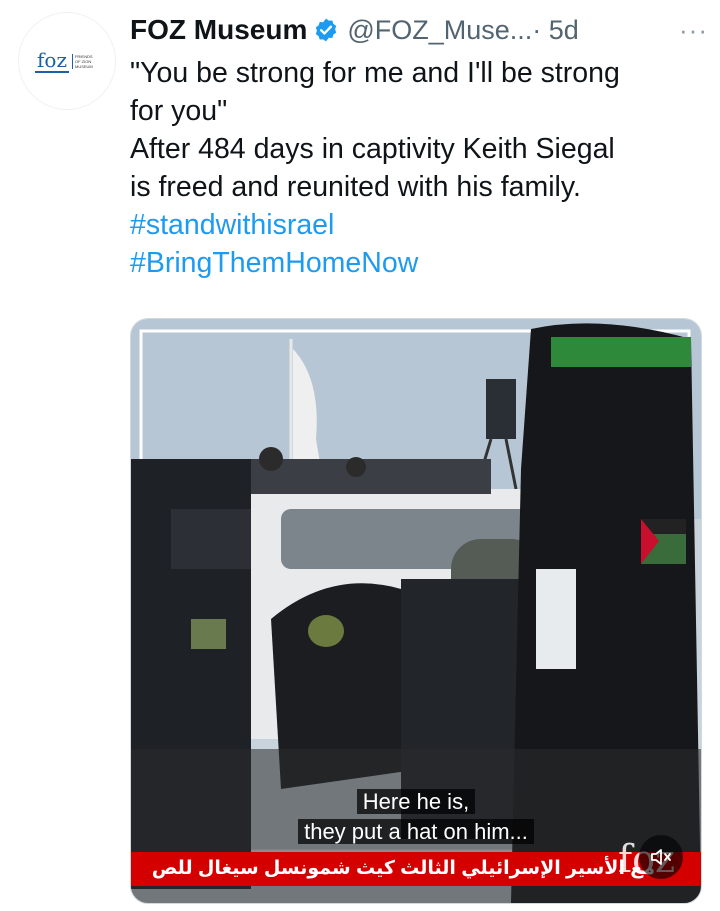  What do you see at coordinates (218, 30) in the screenshot?
I see `author-name: FOZ Museum` at bounding box center [218, 30].